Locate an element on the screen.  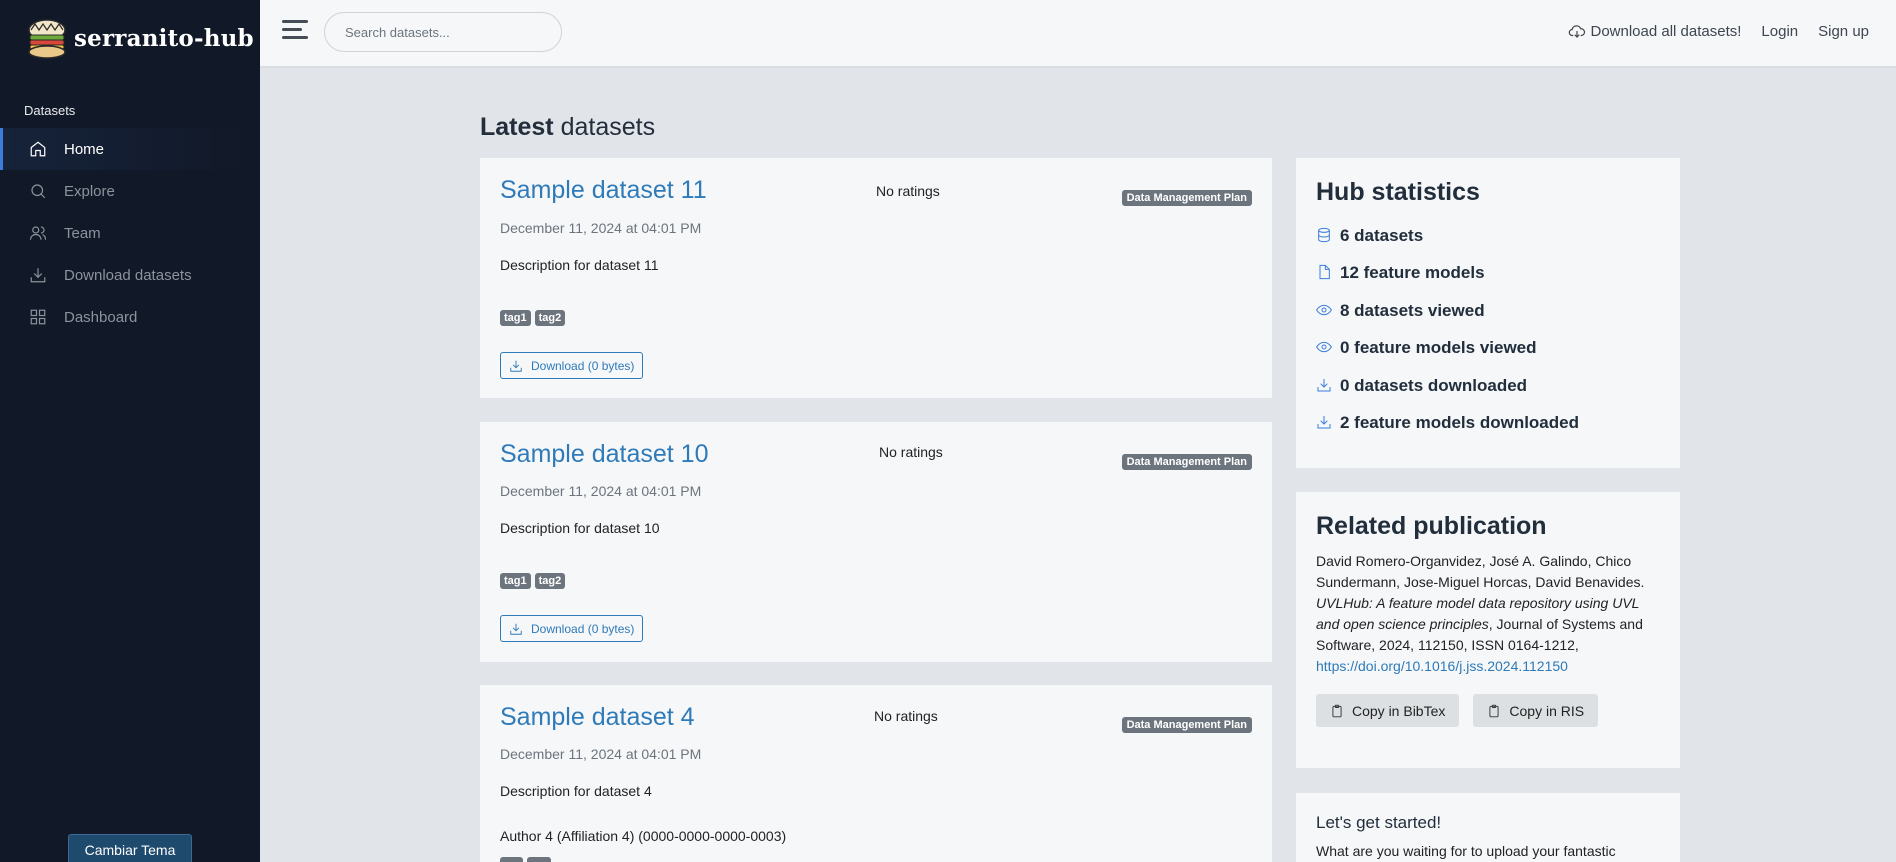
nav-links: Download all datasets! Login Sign up is located at coordinates (1718, 31).